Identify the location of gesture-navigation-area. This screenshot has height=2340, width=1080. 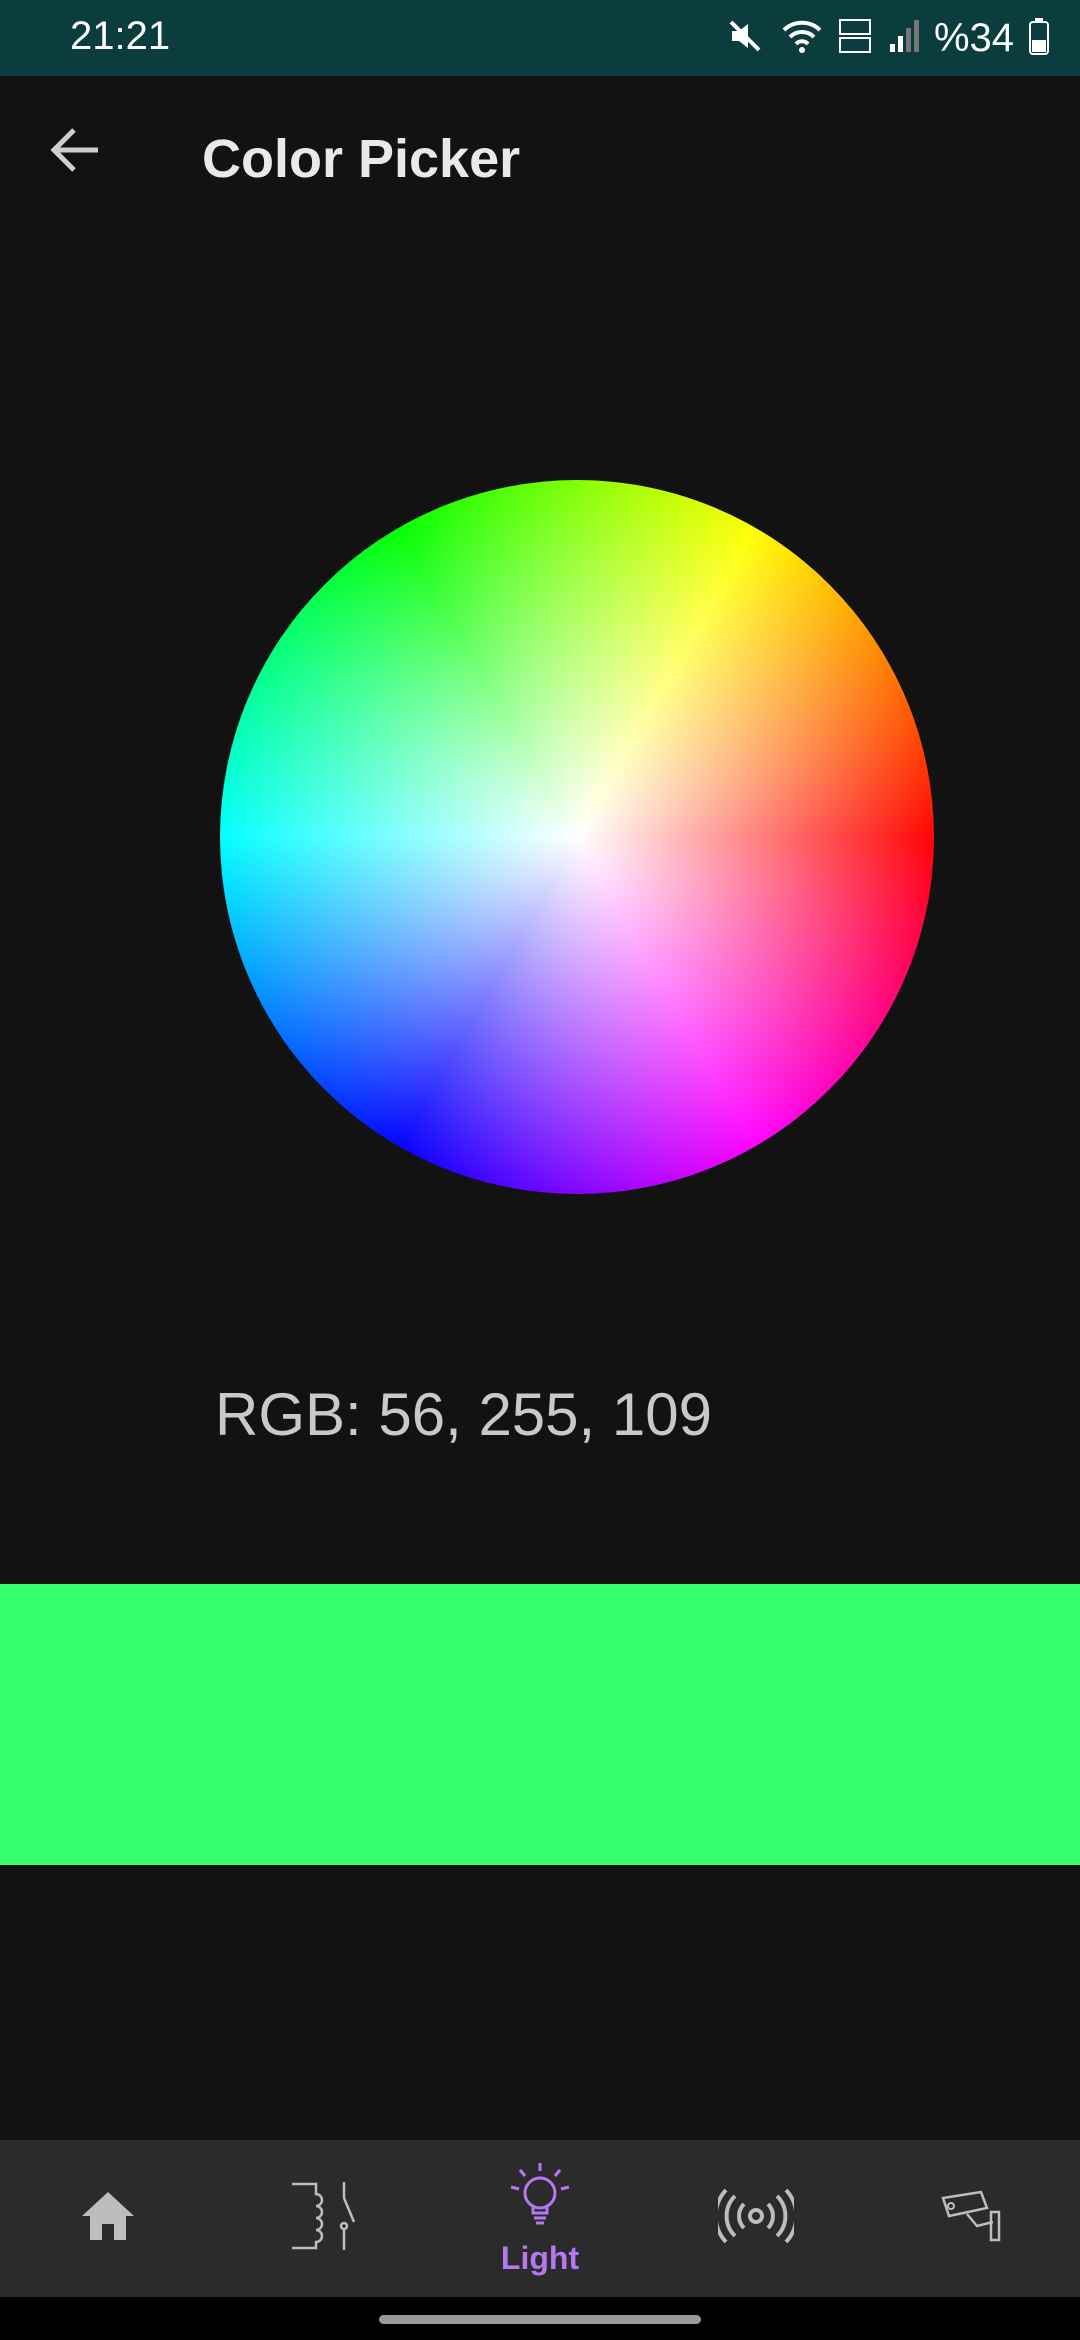
(540, 2318).